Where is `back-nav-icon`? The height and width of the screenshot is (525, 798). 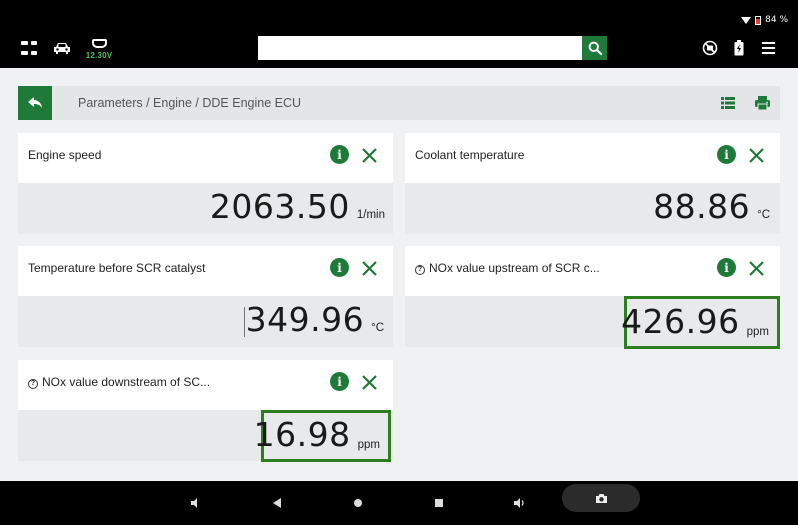 back-nav-icon is located at coordinates (277, 503).